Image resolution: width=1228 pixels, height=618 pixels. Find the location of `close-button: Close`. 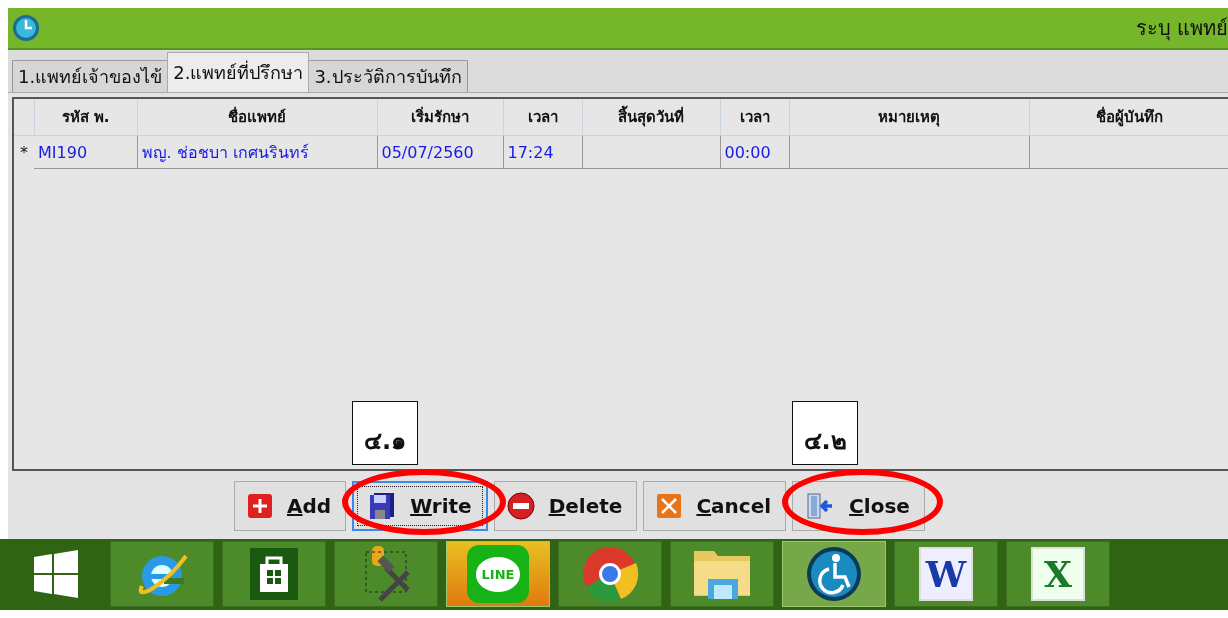

close-button: Close is located at coordinates (858, 506).